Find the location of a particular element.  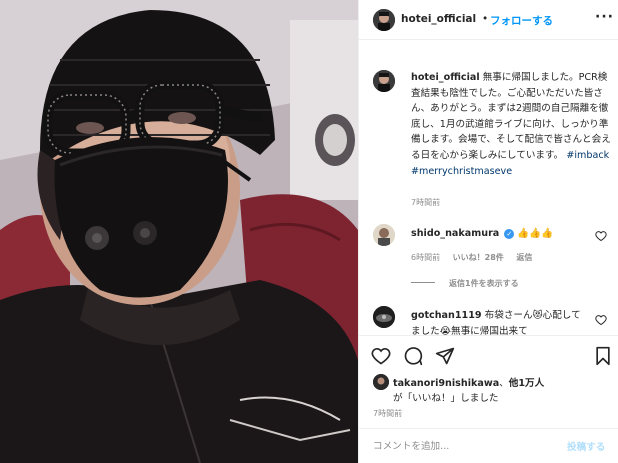

heart-icon is located at coordinates (381, 356).